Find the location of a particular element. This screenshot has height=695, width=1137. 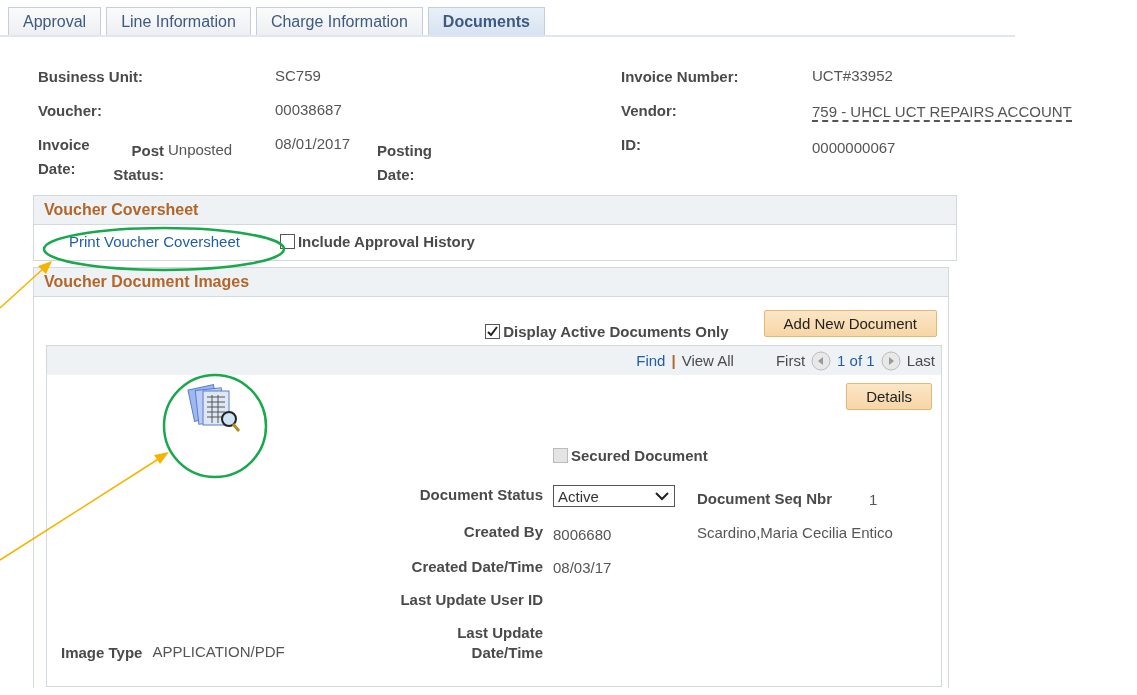

tab: Line Information is located at coordinates (178, 21).